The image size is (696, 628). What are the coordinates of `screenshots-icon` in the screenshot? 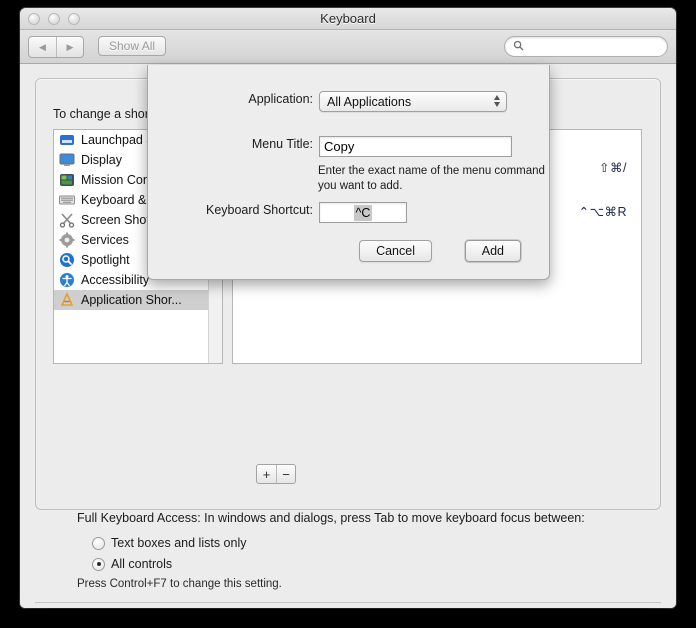 It's located at (67, 220).